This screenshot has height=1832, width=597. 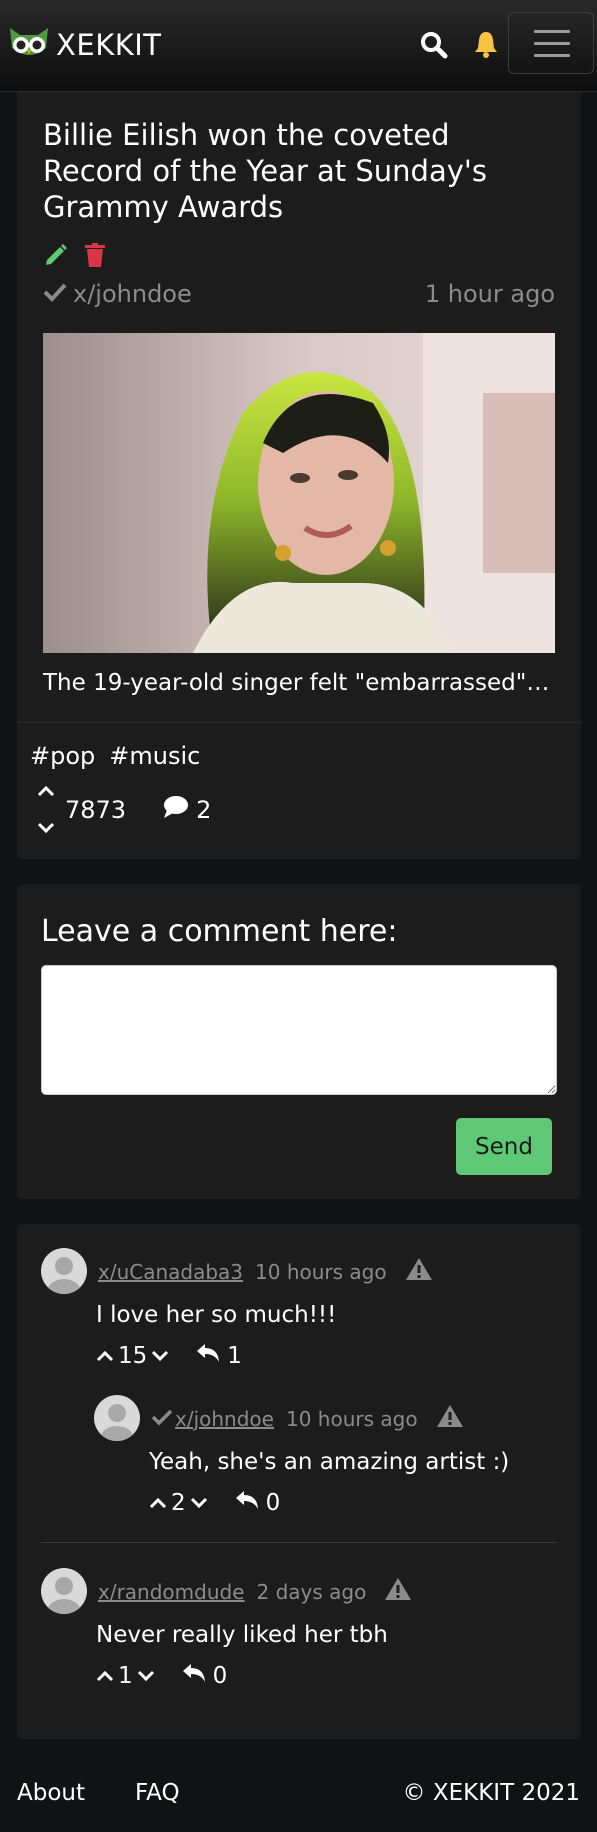 I want to click on comment-actions: 1 0, so click(x=161, y=1676).